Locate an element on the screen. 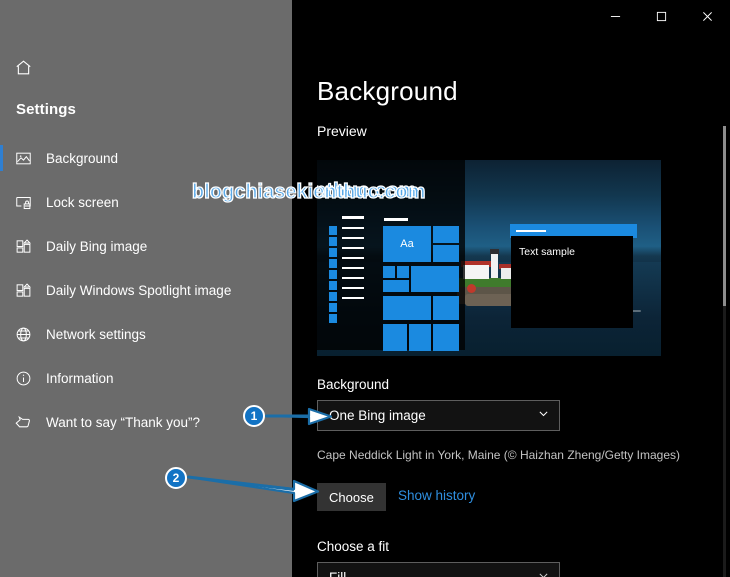 This screenshot has height=577, width=730. close-icon is located at coordinates (707, 16).